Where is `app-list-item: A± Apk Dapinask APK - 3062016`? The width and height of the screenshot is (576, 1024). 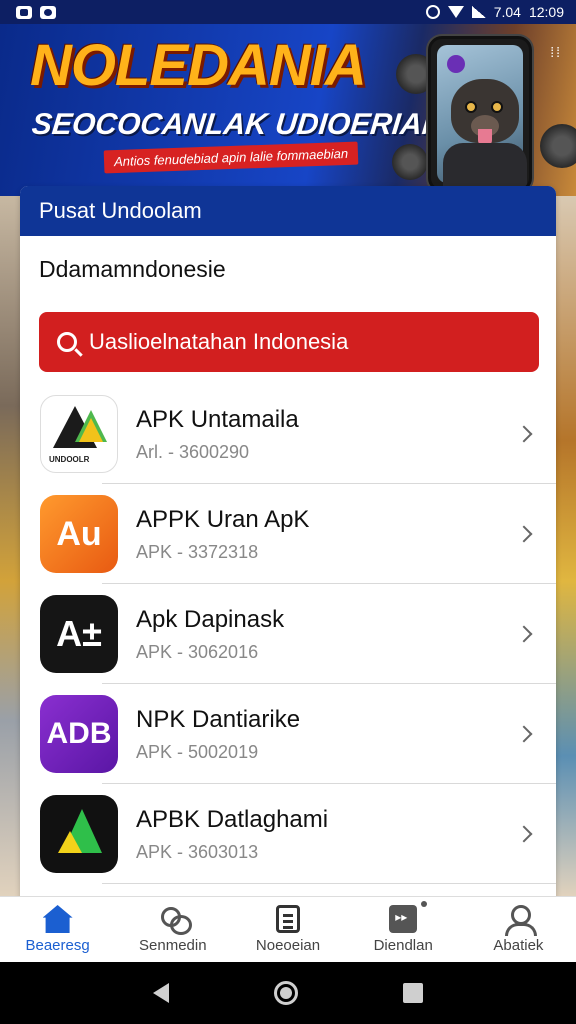 app-list-item: A± Apk Dapinask APK - 3062016 is located at coordinates (288, 634).